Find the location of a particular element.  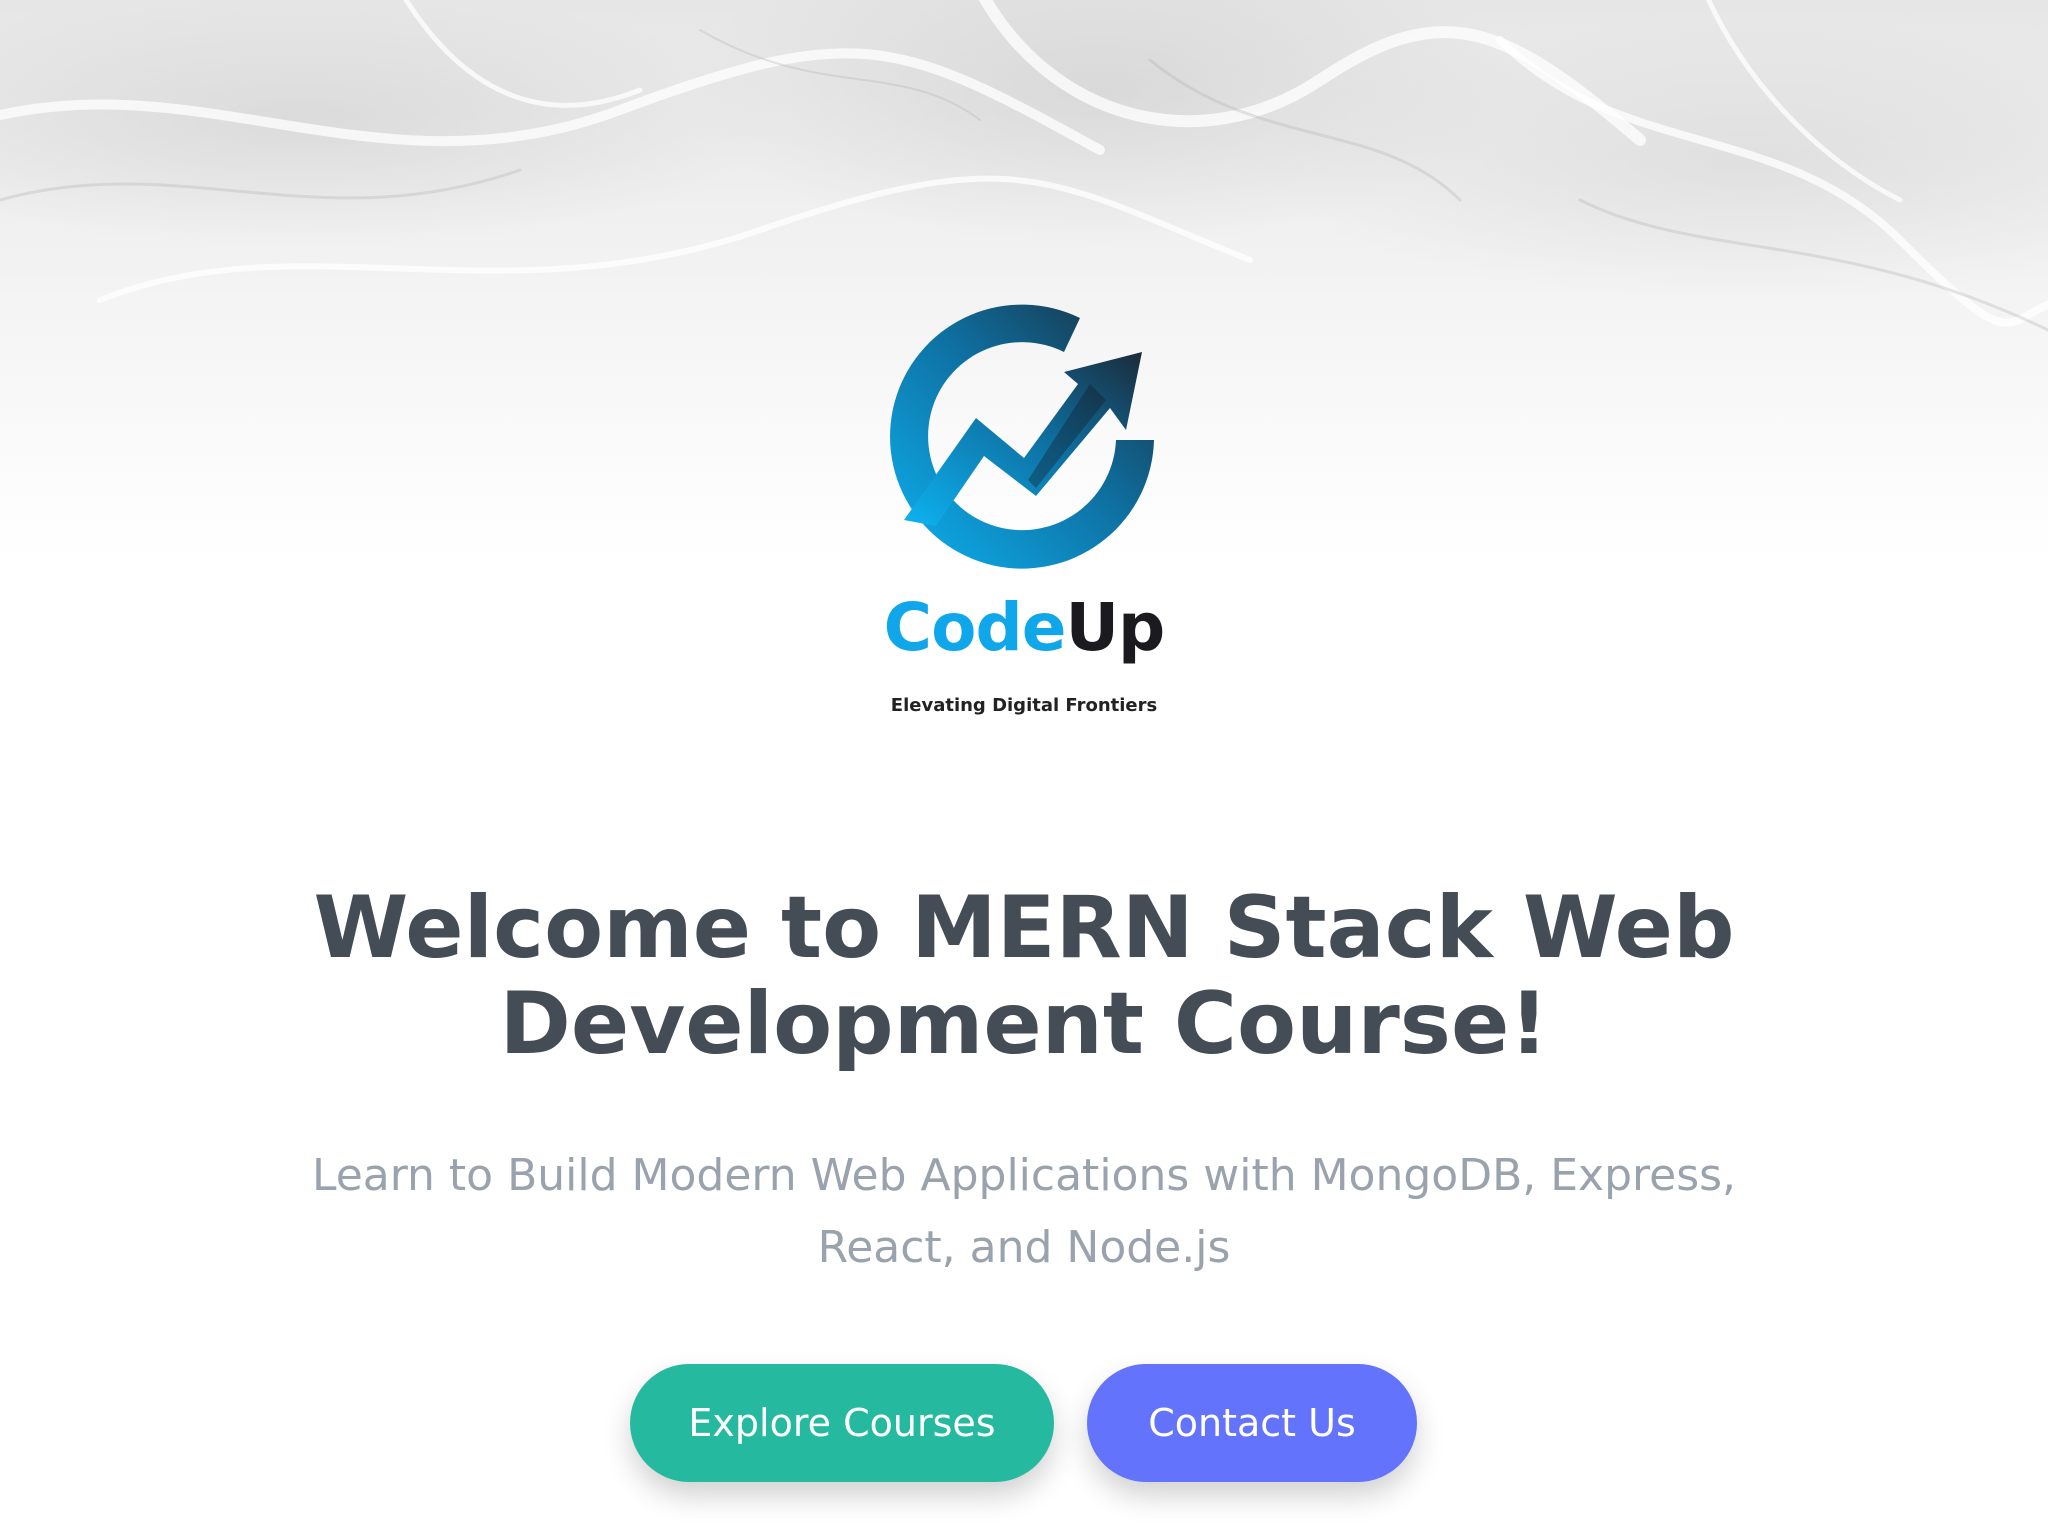

growth-arrow-circle-icon is located at coordinates (1022, 436).